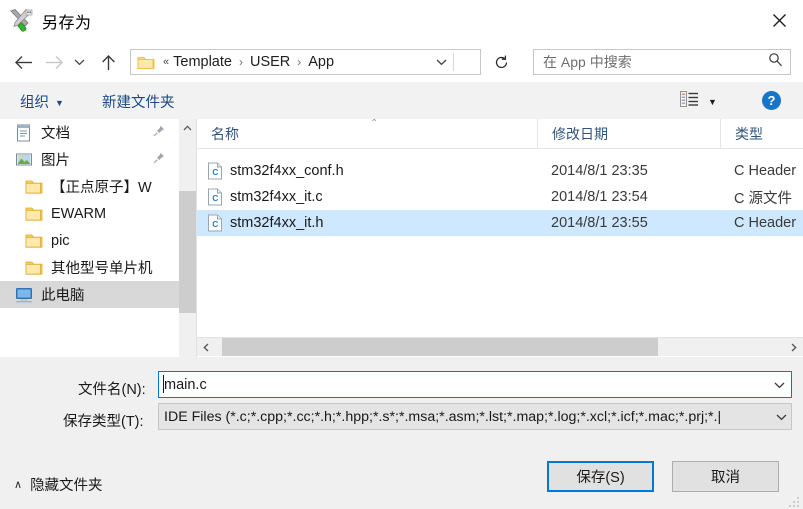 The image size is (803, 509). Describe the element at coordinates (600, 476) in the screenshot. I see `save-button: 保存(S)` at that location.